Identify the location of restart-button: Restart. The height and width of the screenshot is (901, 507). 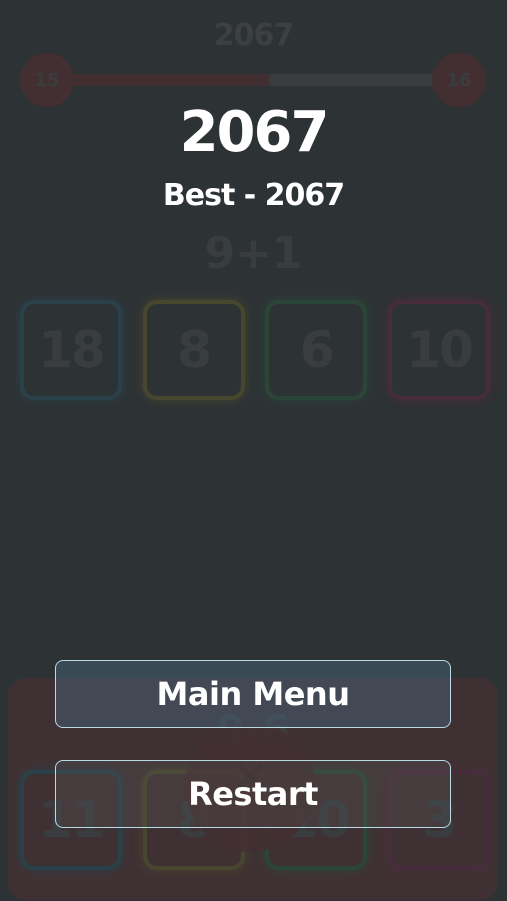
(253, 794).